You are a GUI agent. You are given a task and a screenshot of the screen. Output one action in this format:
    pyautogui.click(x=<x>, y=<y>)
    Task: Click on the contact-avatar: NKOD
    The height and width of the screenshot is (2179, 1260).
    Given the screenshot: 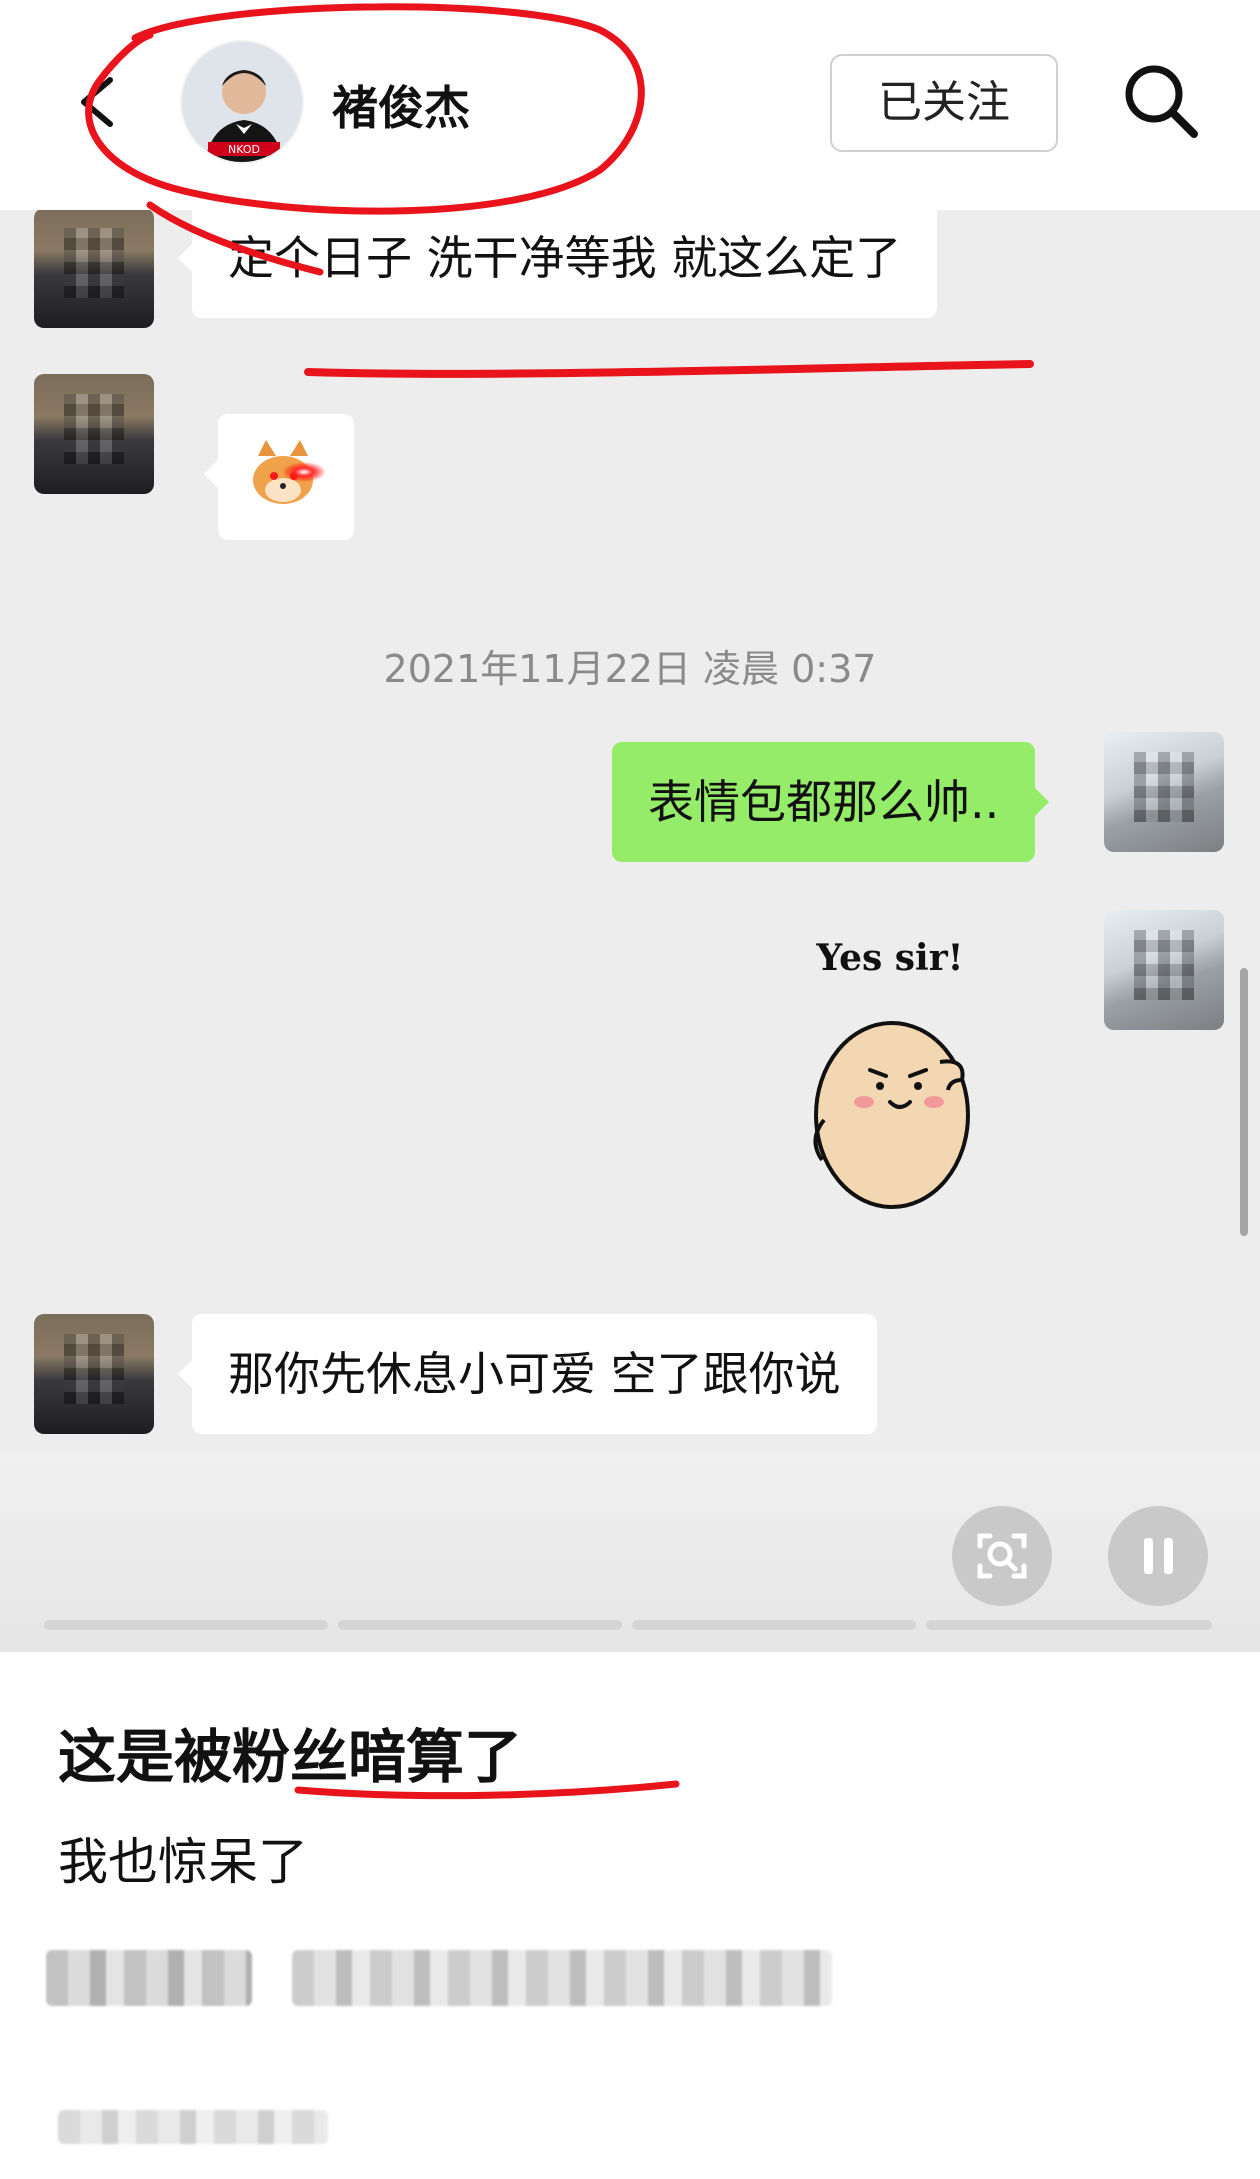 What is the action you would take?
    pyautogui.click(x=242, y=102)
    